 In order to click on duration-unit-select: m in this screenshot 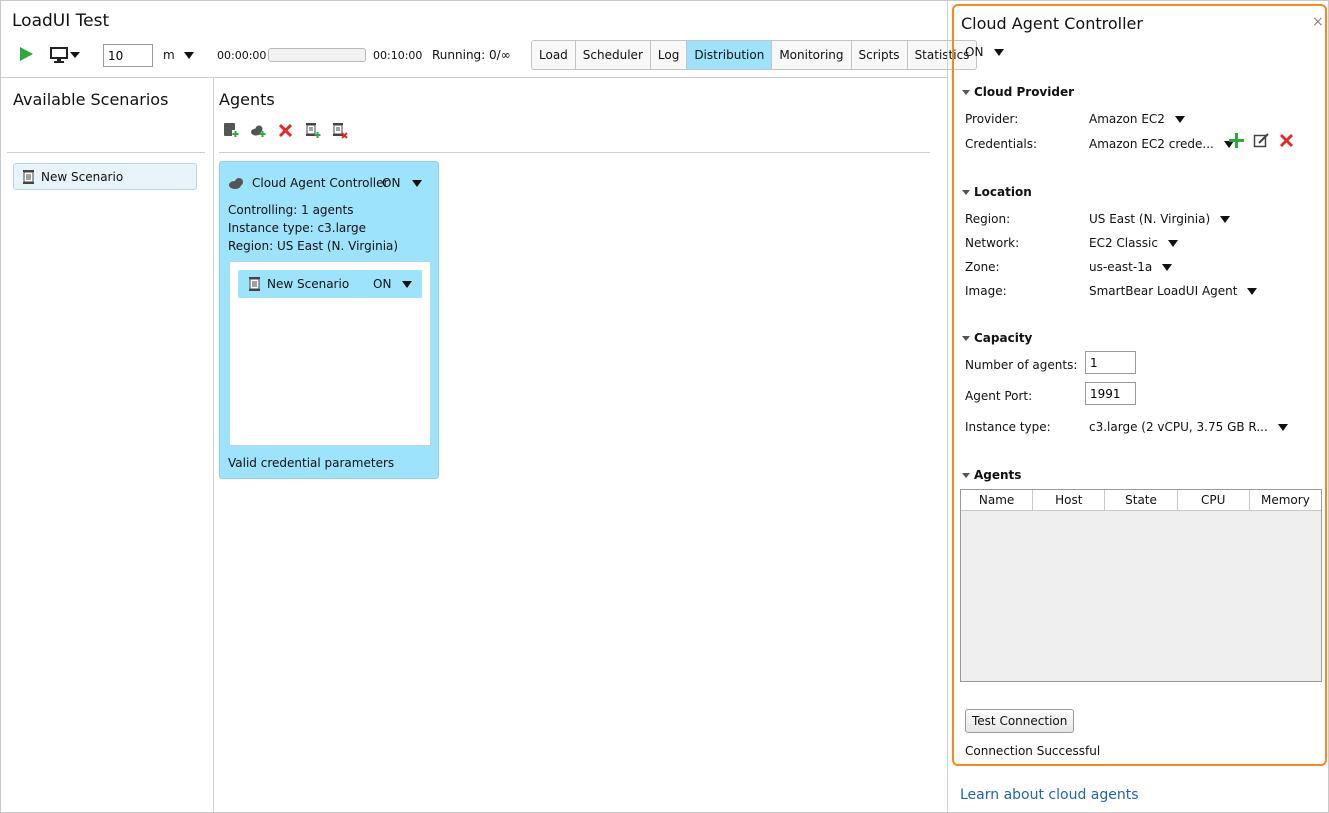, I will do `click(169, 55)`.